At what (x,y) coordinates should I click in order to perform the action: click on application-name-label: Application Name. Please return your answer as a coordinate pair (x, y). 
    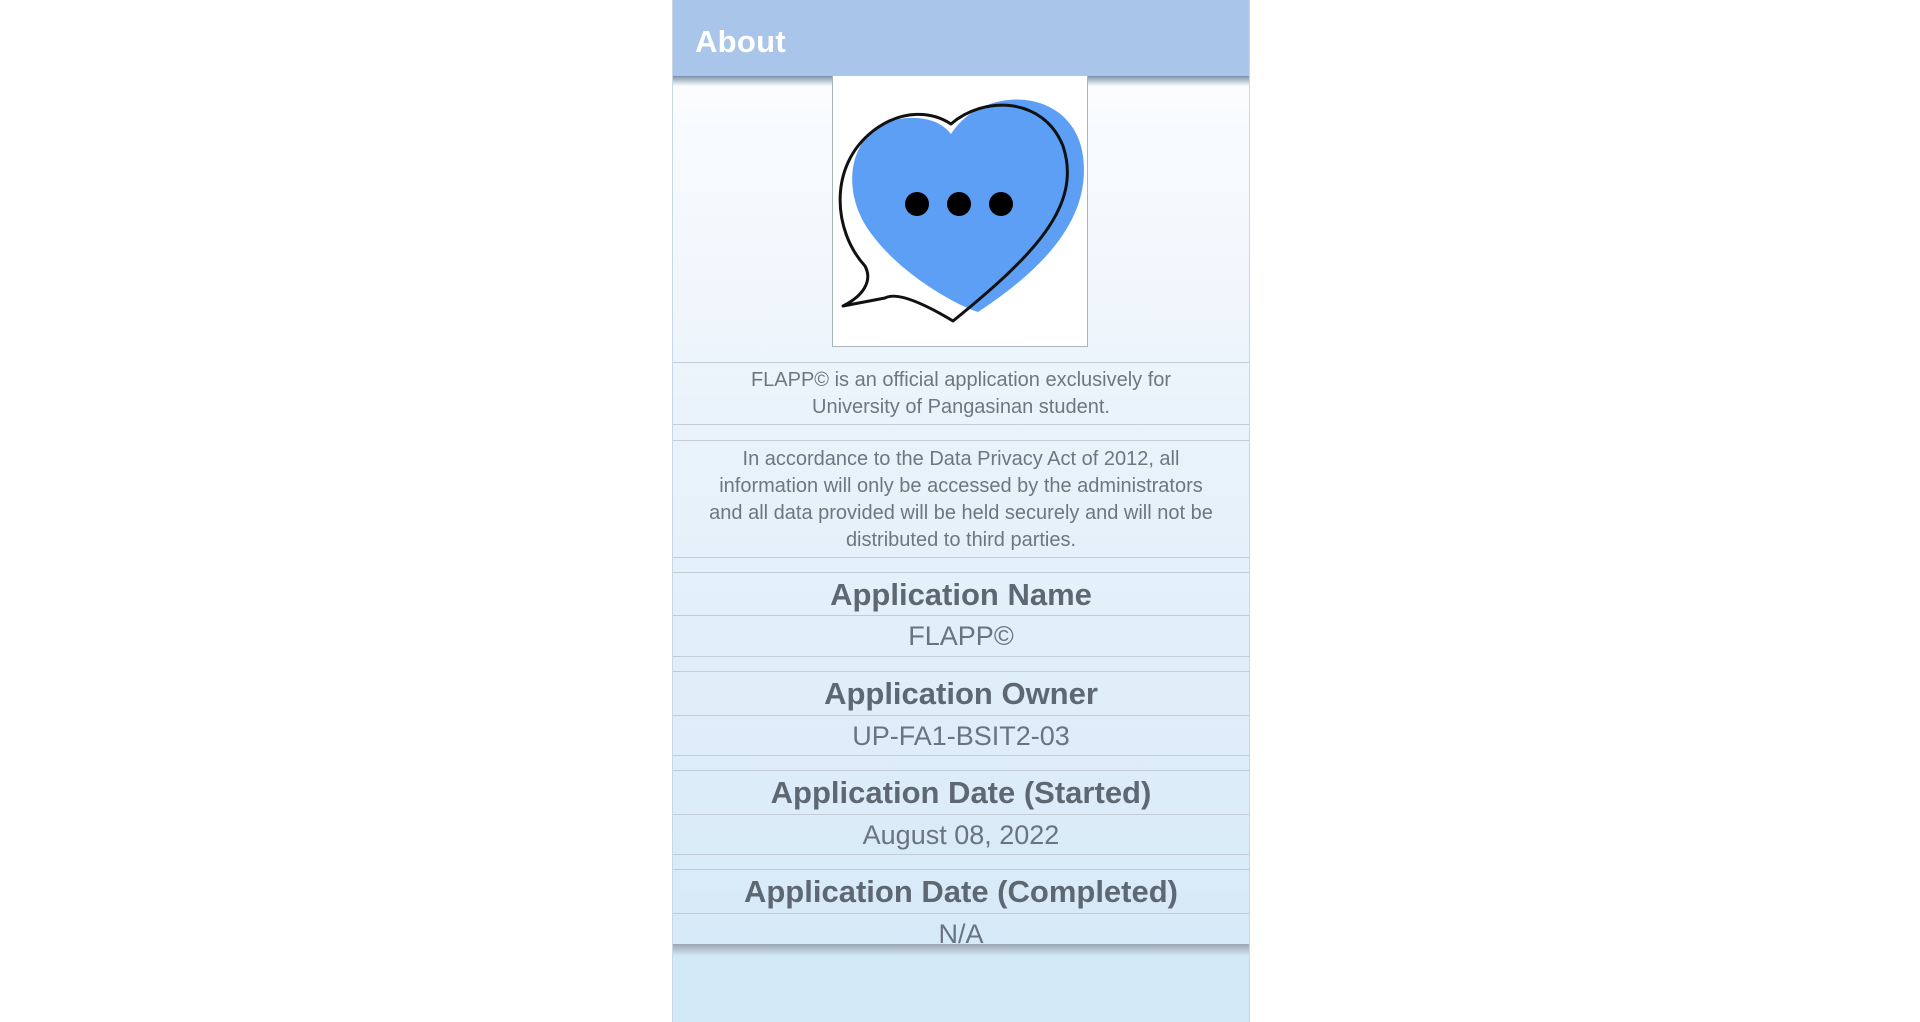
    Looking at the image, I should click on (961, 594).